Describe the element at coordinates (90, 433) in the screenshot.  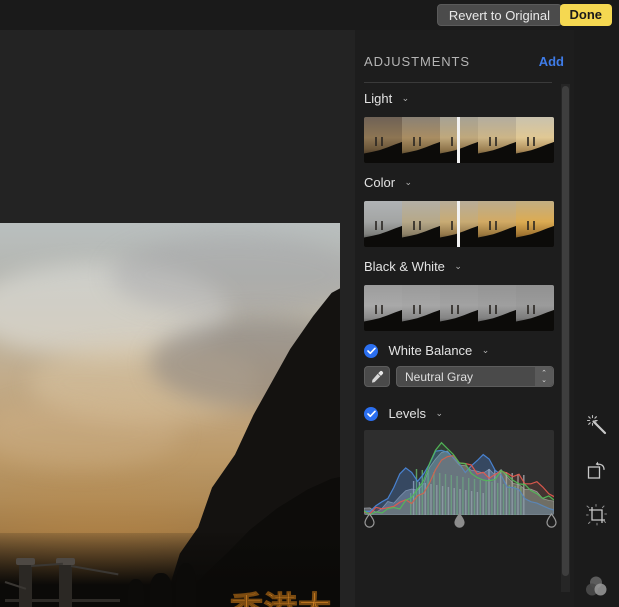
I see `cloud-shape` at that location.